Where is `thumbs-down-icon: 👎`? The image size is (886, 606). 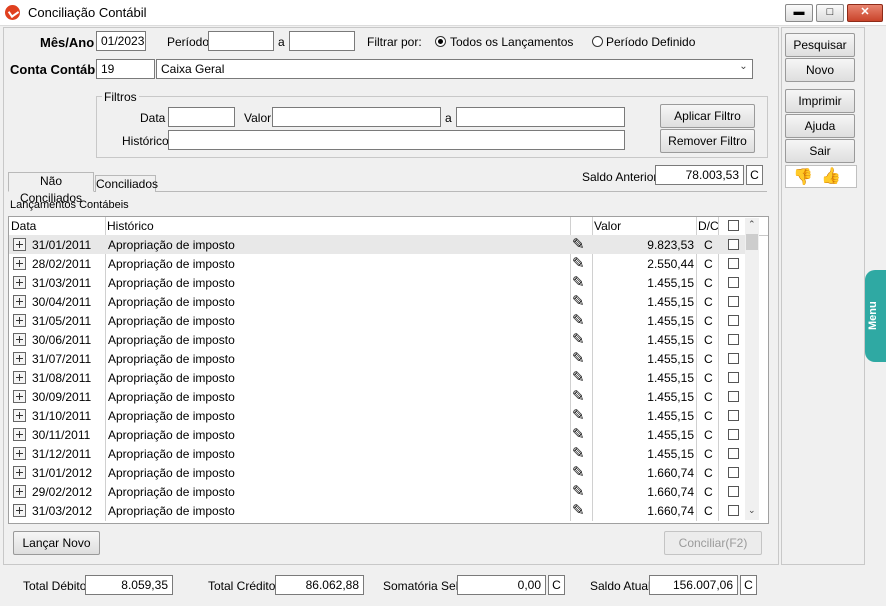
thumbs-down-icon: 👎 is located at coordinates (803, 177).